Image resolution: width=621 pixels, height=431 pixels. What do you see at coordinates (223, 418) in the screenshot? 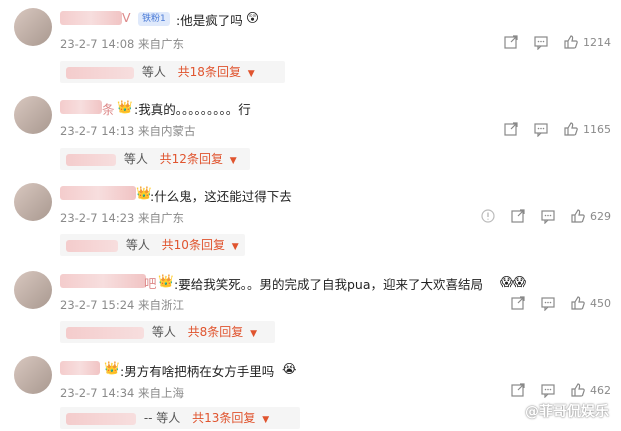
I see `more-replies-link: 共13条回复` at bounding box center [223, 418].